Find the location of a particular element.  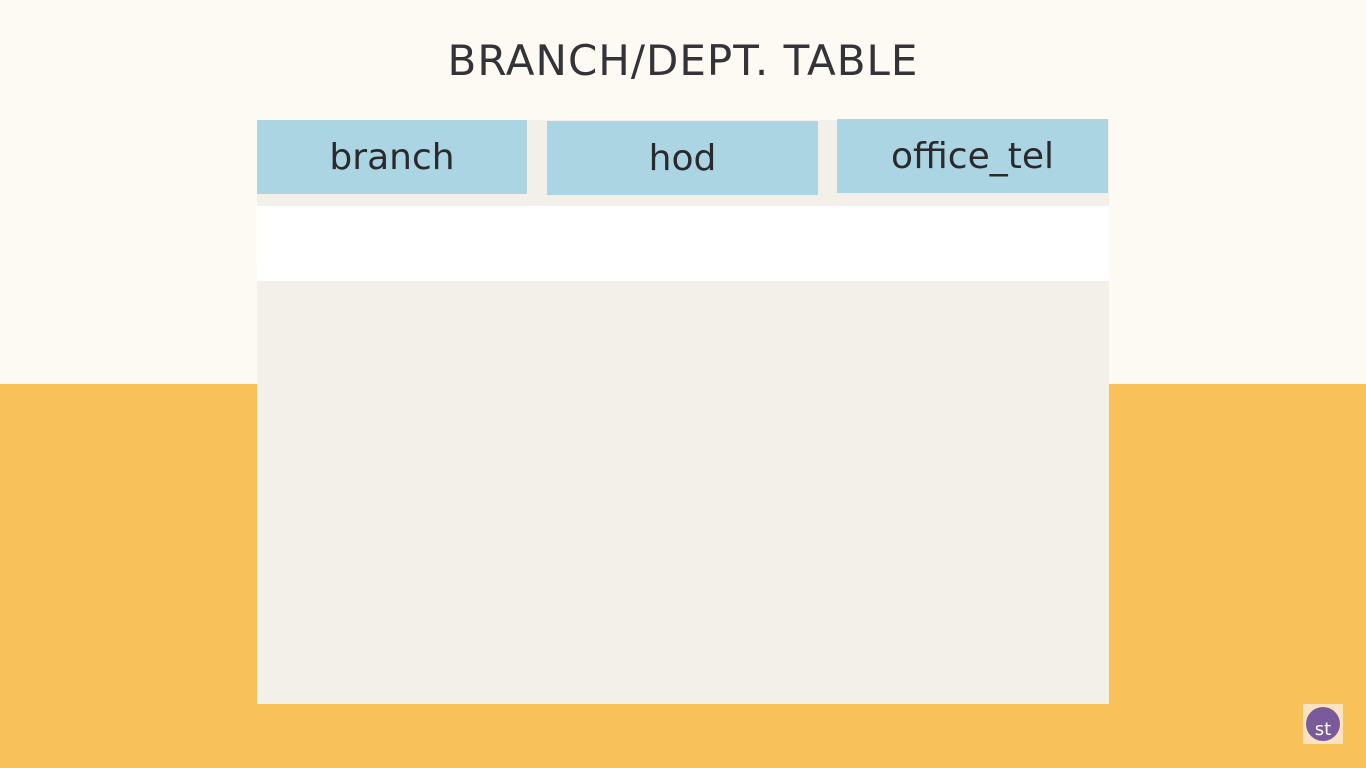

channel-logo: st is located at coordinates (1323, 724).